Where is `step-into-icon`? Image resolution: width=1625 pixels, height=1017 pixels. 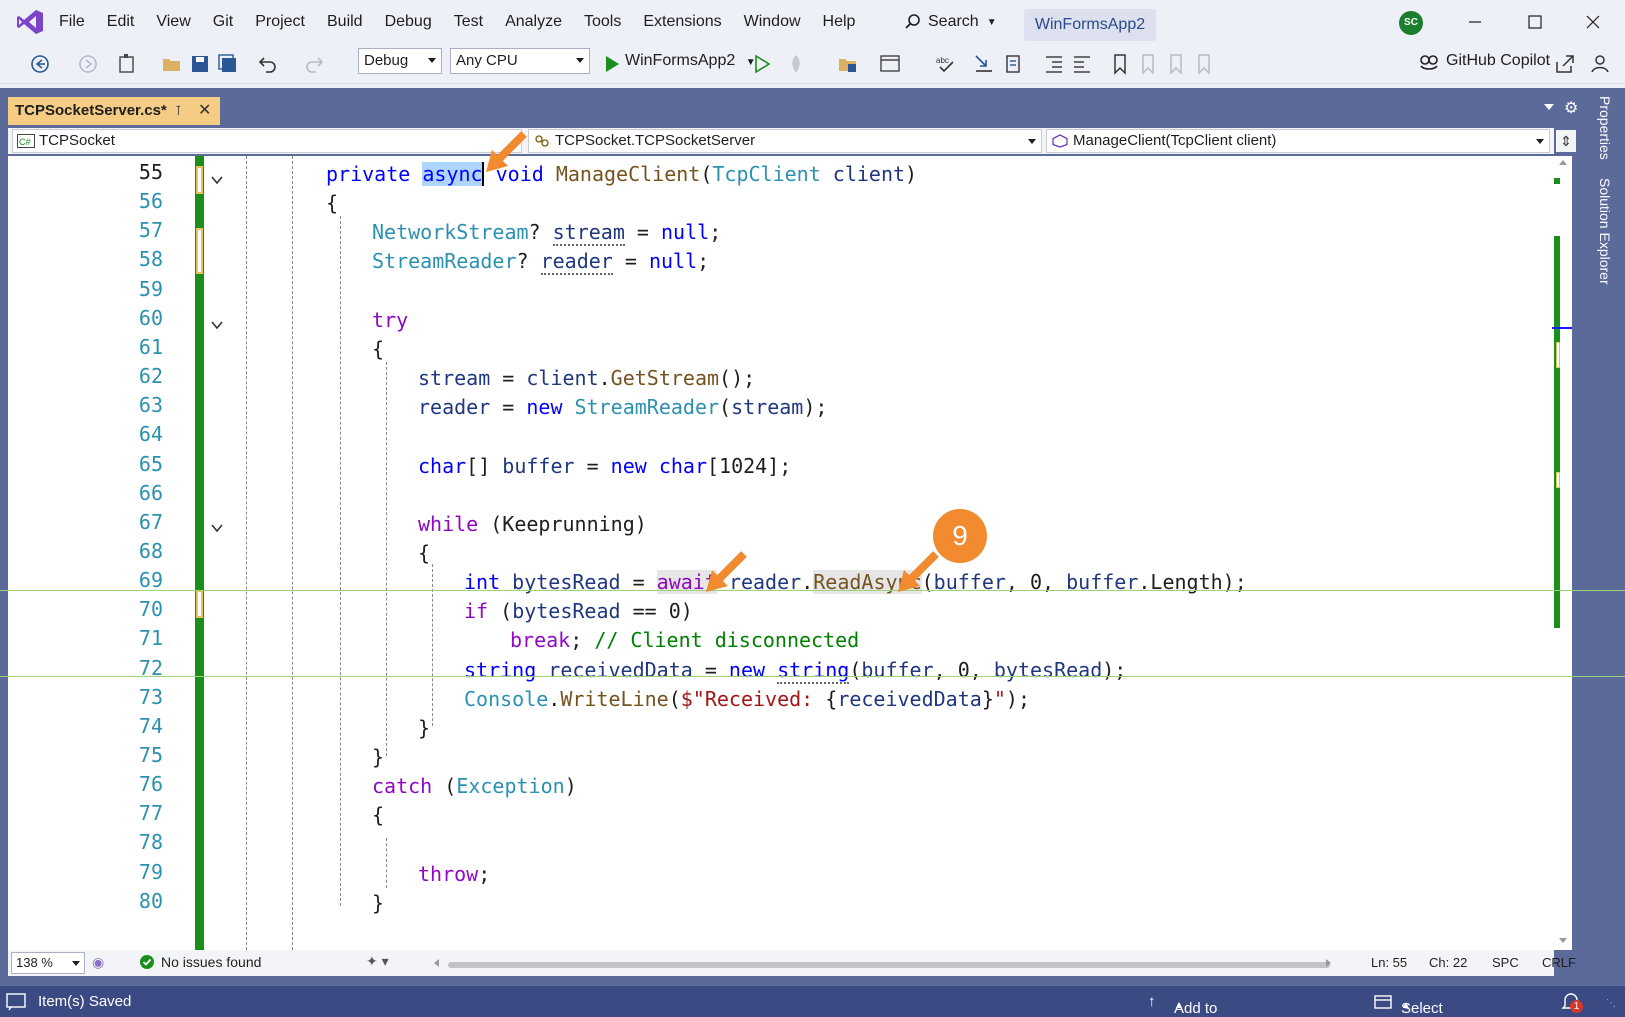
step-into-icon is located at coordinates (984, 64).